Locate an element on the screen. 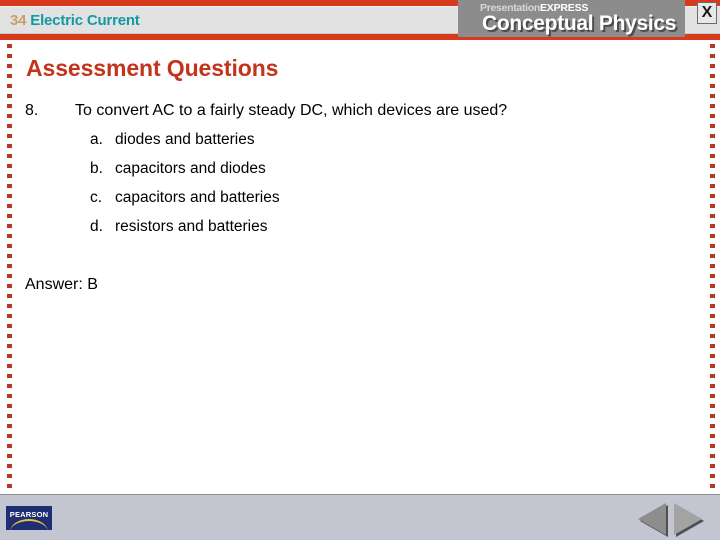  page-title: Assessment Questions is located at coordinates (152, 68).